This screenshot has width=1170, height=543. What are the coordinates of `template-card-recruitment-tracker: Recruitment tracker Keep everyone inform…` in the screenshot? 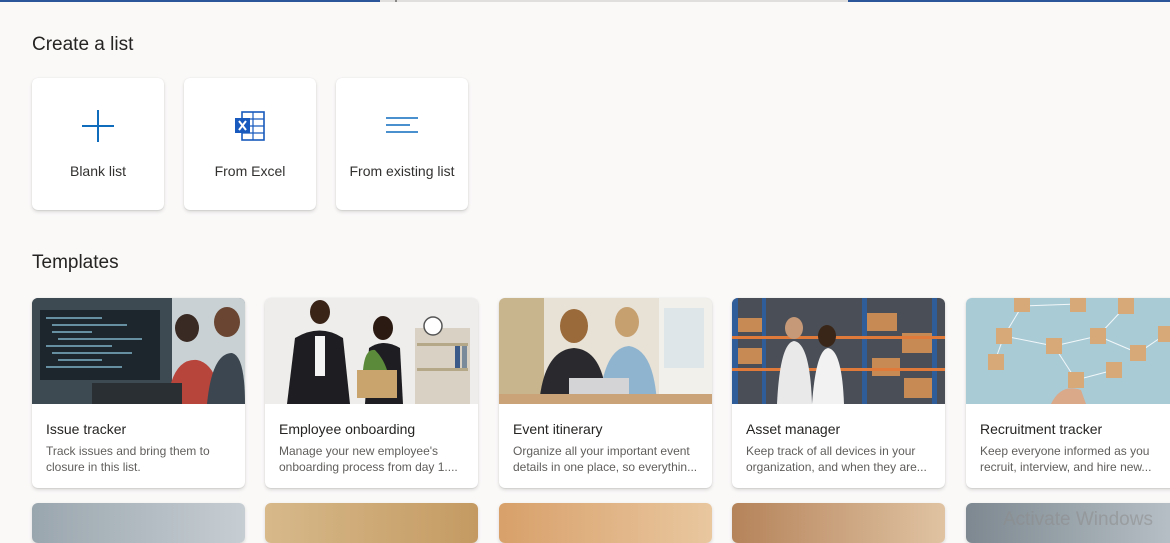 It's located at (1068, 393).